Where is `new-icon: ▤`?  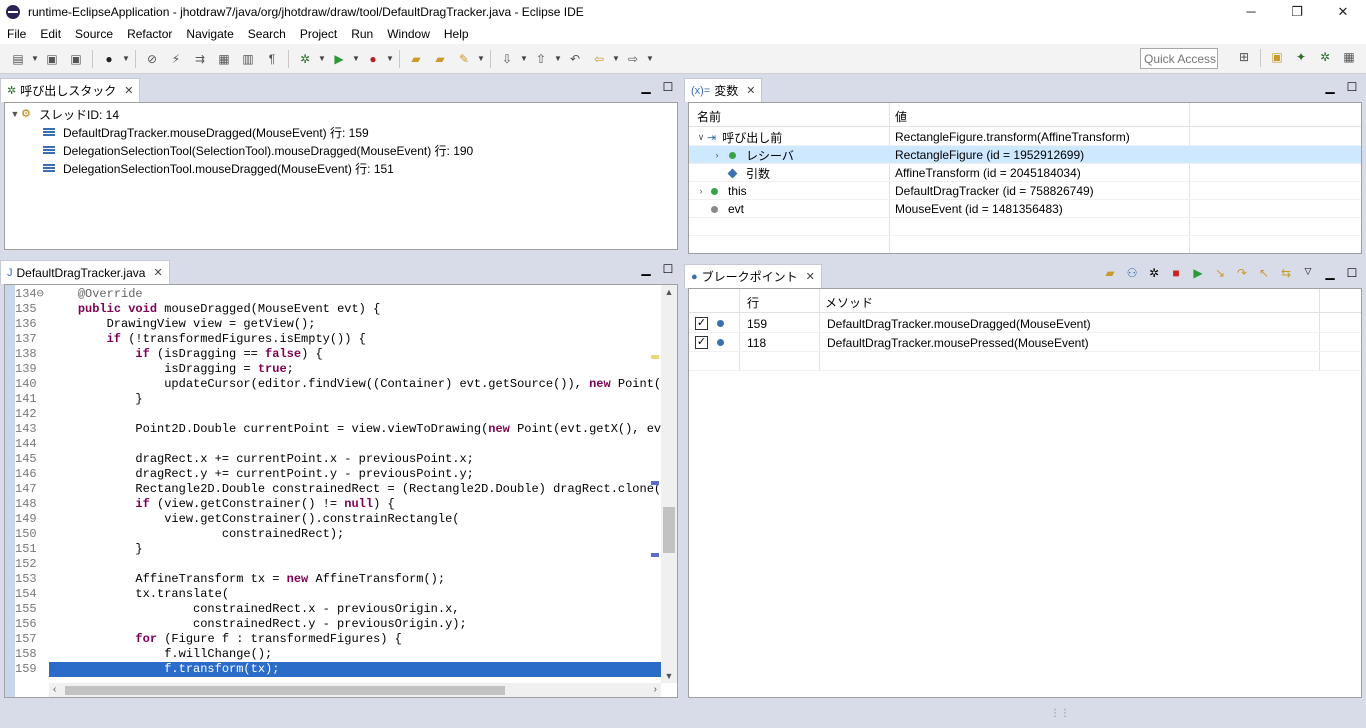 new-icon: ▤ is located at coordinates (18, 59).